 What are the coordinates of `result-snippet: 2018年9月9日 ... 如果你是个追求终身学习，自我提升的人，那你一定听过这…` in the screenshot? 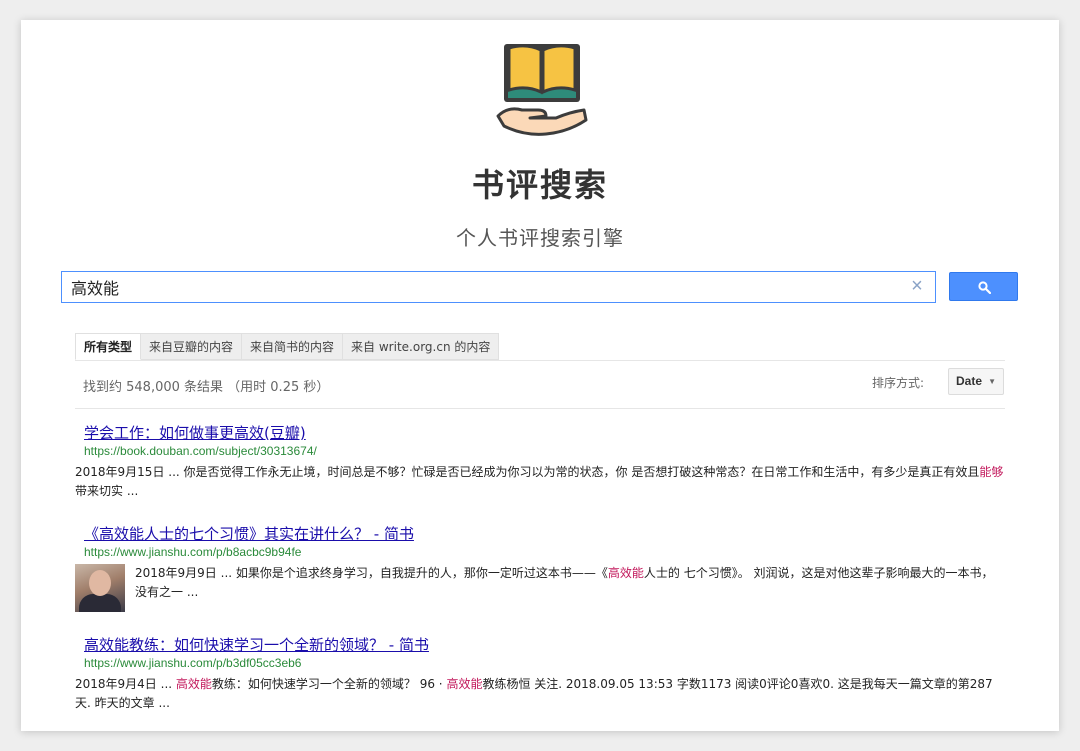 It's located at (570, 588).